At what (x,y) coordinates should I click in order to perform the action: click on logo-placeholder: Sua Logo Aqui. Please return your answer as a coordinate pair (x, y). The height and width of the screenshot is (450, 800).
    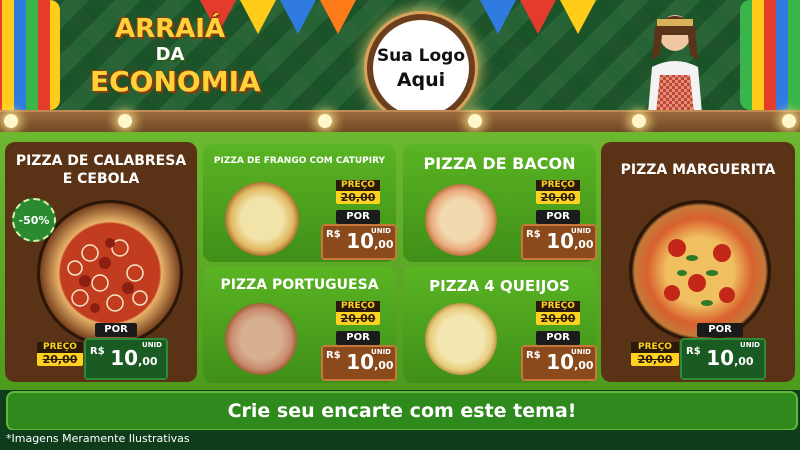
    Looking at the image, I should click on (421, 68).